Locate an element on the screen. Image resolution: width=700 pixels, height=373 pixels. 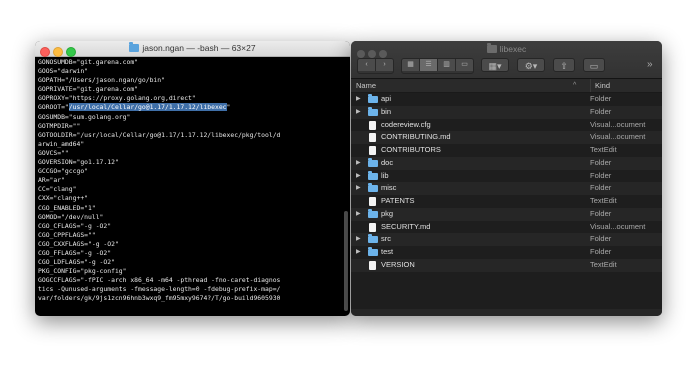
file-name: CONTRIBUTING.md is located at coordinates (416, 137).